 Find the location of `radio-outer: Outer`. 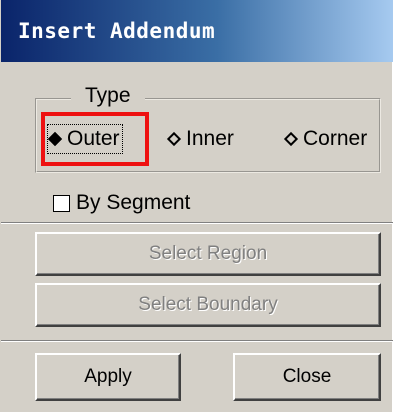

radio-outer: Outer is located at coordinates (85, 139).